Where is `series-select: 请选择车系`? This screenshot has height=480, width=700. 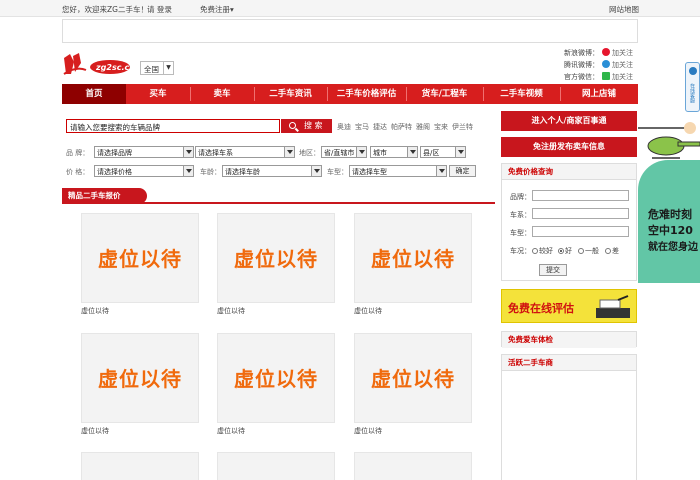
series-select: 请选择车系 is located at coordinates (245, 152).